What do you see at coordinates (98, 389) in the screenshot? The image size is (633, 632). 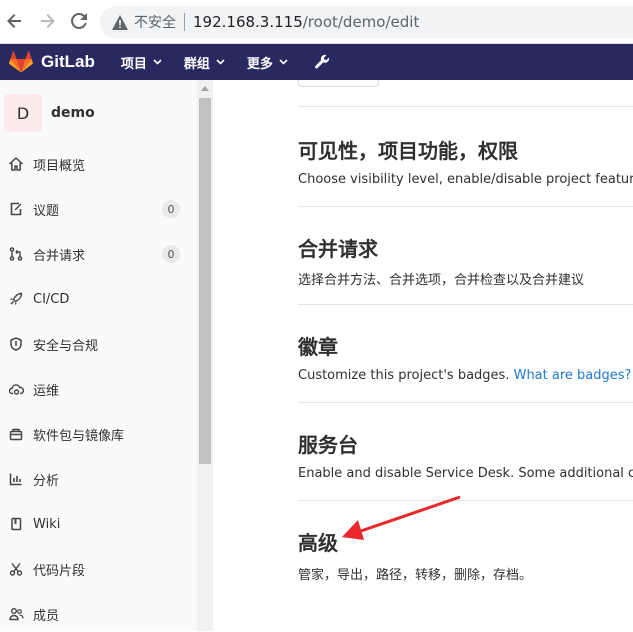 I see `sidebar-item-operations: 运维` at bounding box center [98, 389].